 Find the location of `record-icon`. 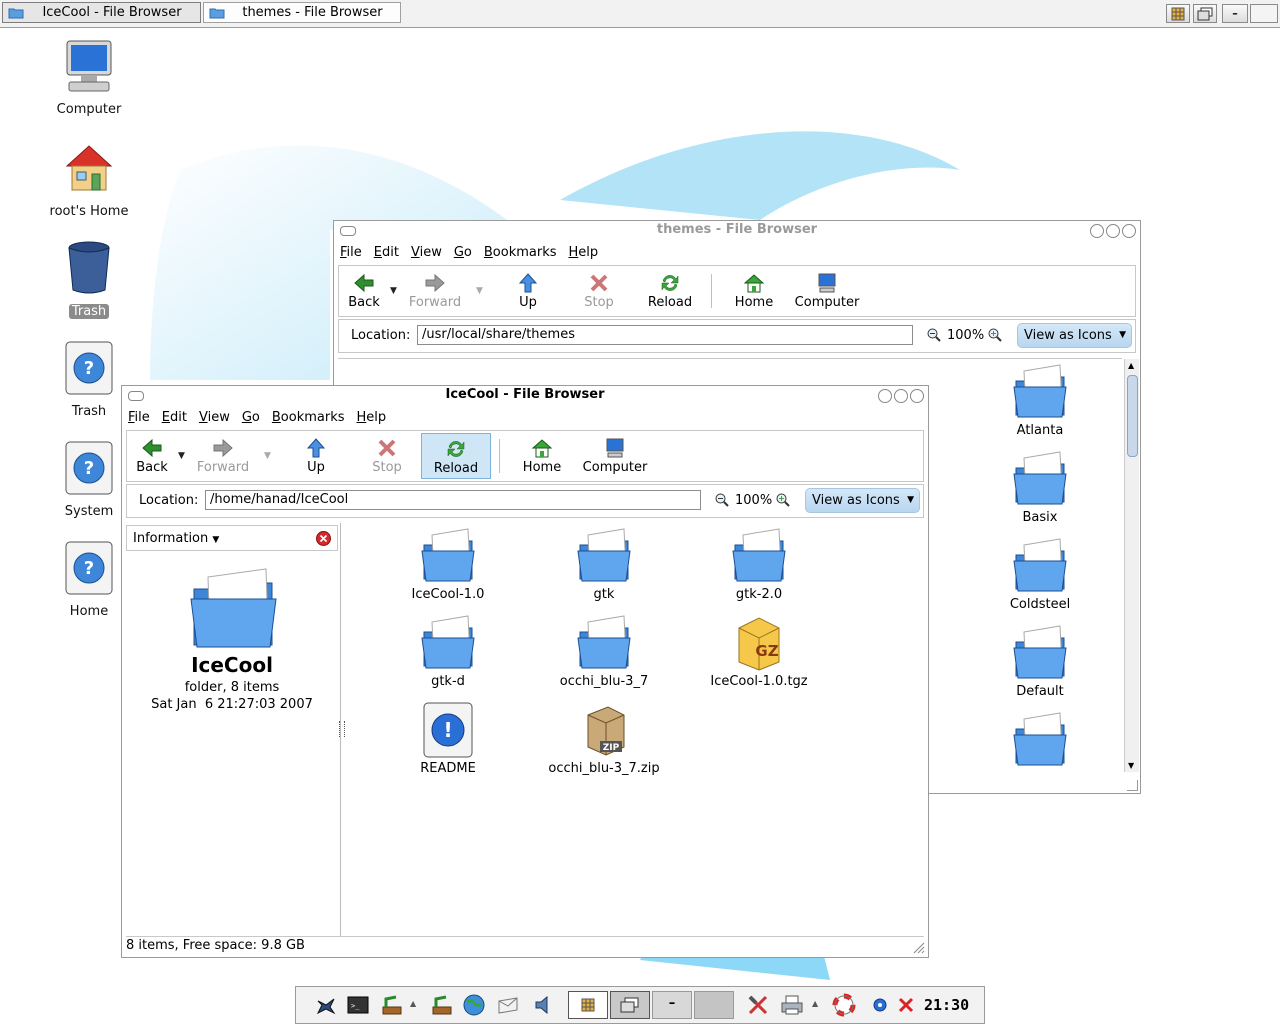

record-icon is located at coordinates (880, 1005).